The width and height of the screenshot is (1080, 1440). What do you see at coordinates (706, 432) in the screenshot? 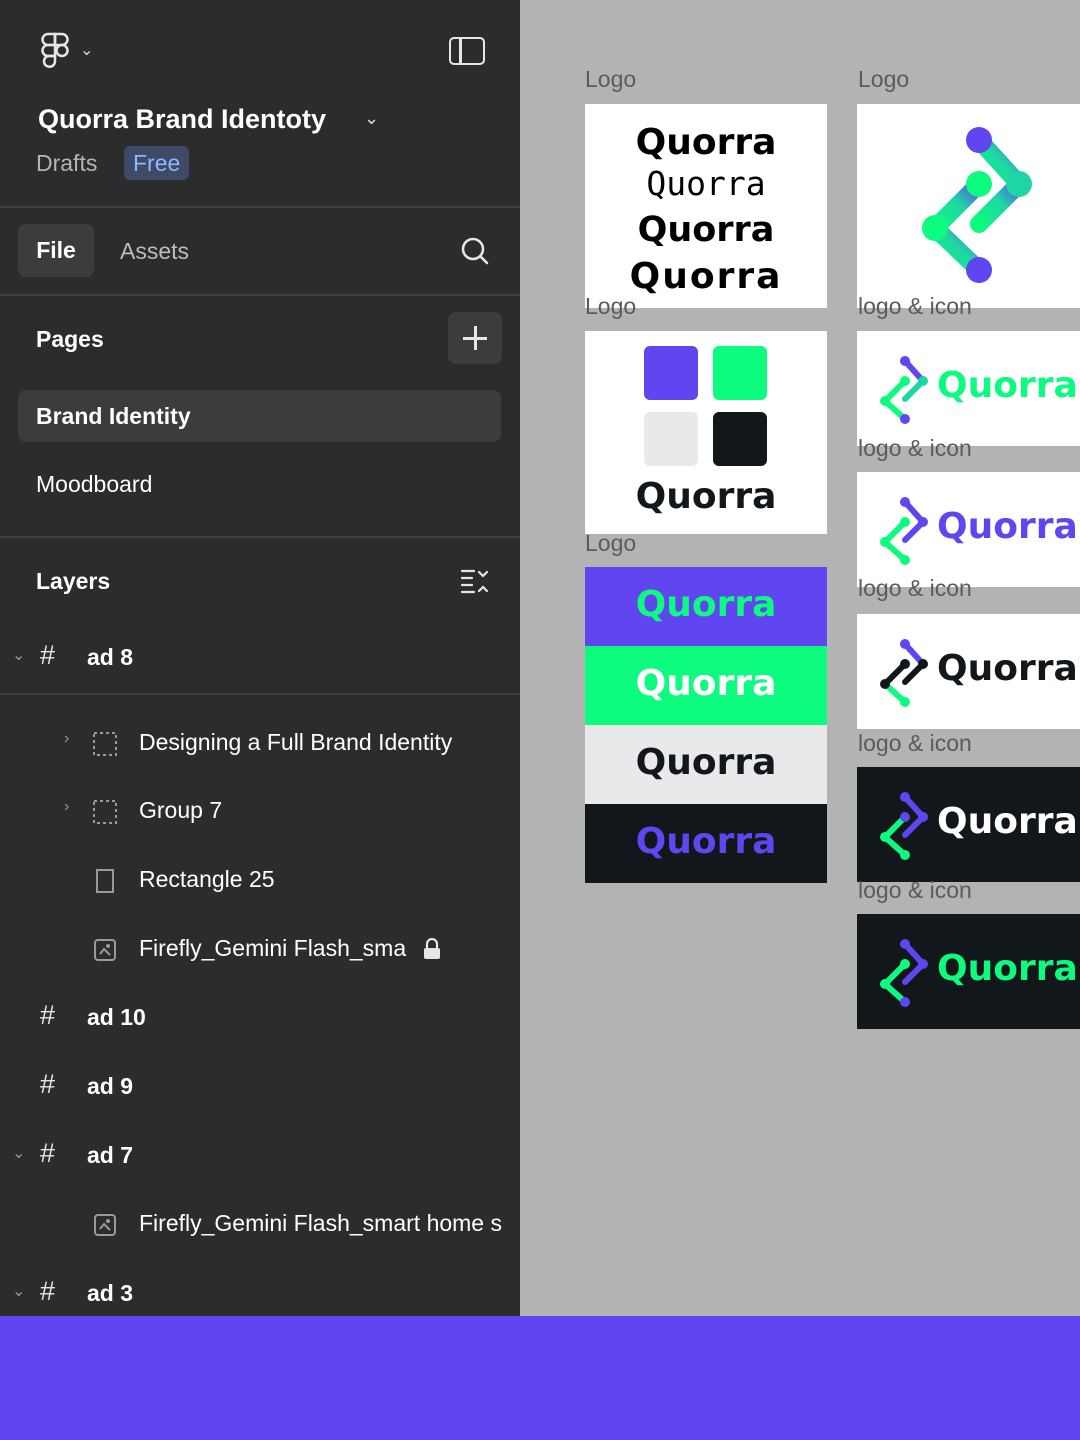
I see `logo-palette-card: Quorra` at bounding box center [706, 432].